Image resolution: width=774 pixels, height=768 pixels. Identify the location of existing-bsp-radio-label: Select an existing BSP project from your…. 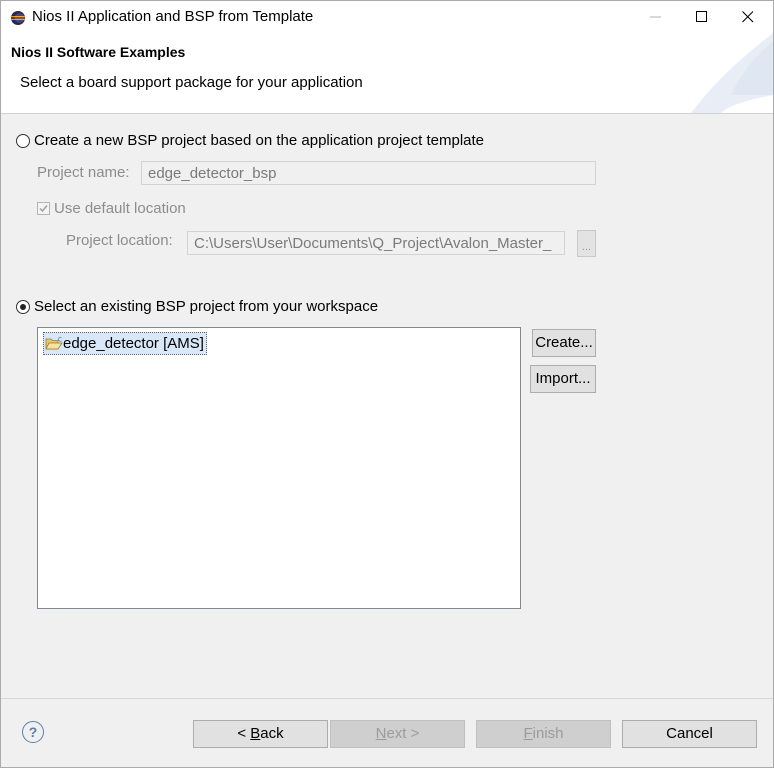
(206, 306).